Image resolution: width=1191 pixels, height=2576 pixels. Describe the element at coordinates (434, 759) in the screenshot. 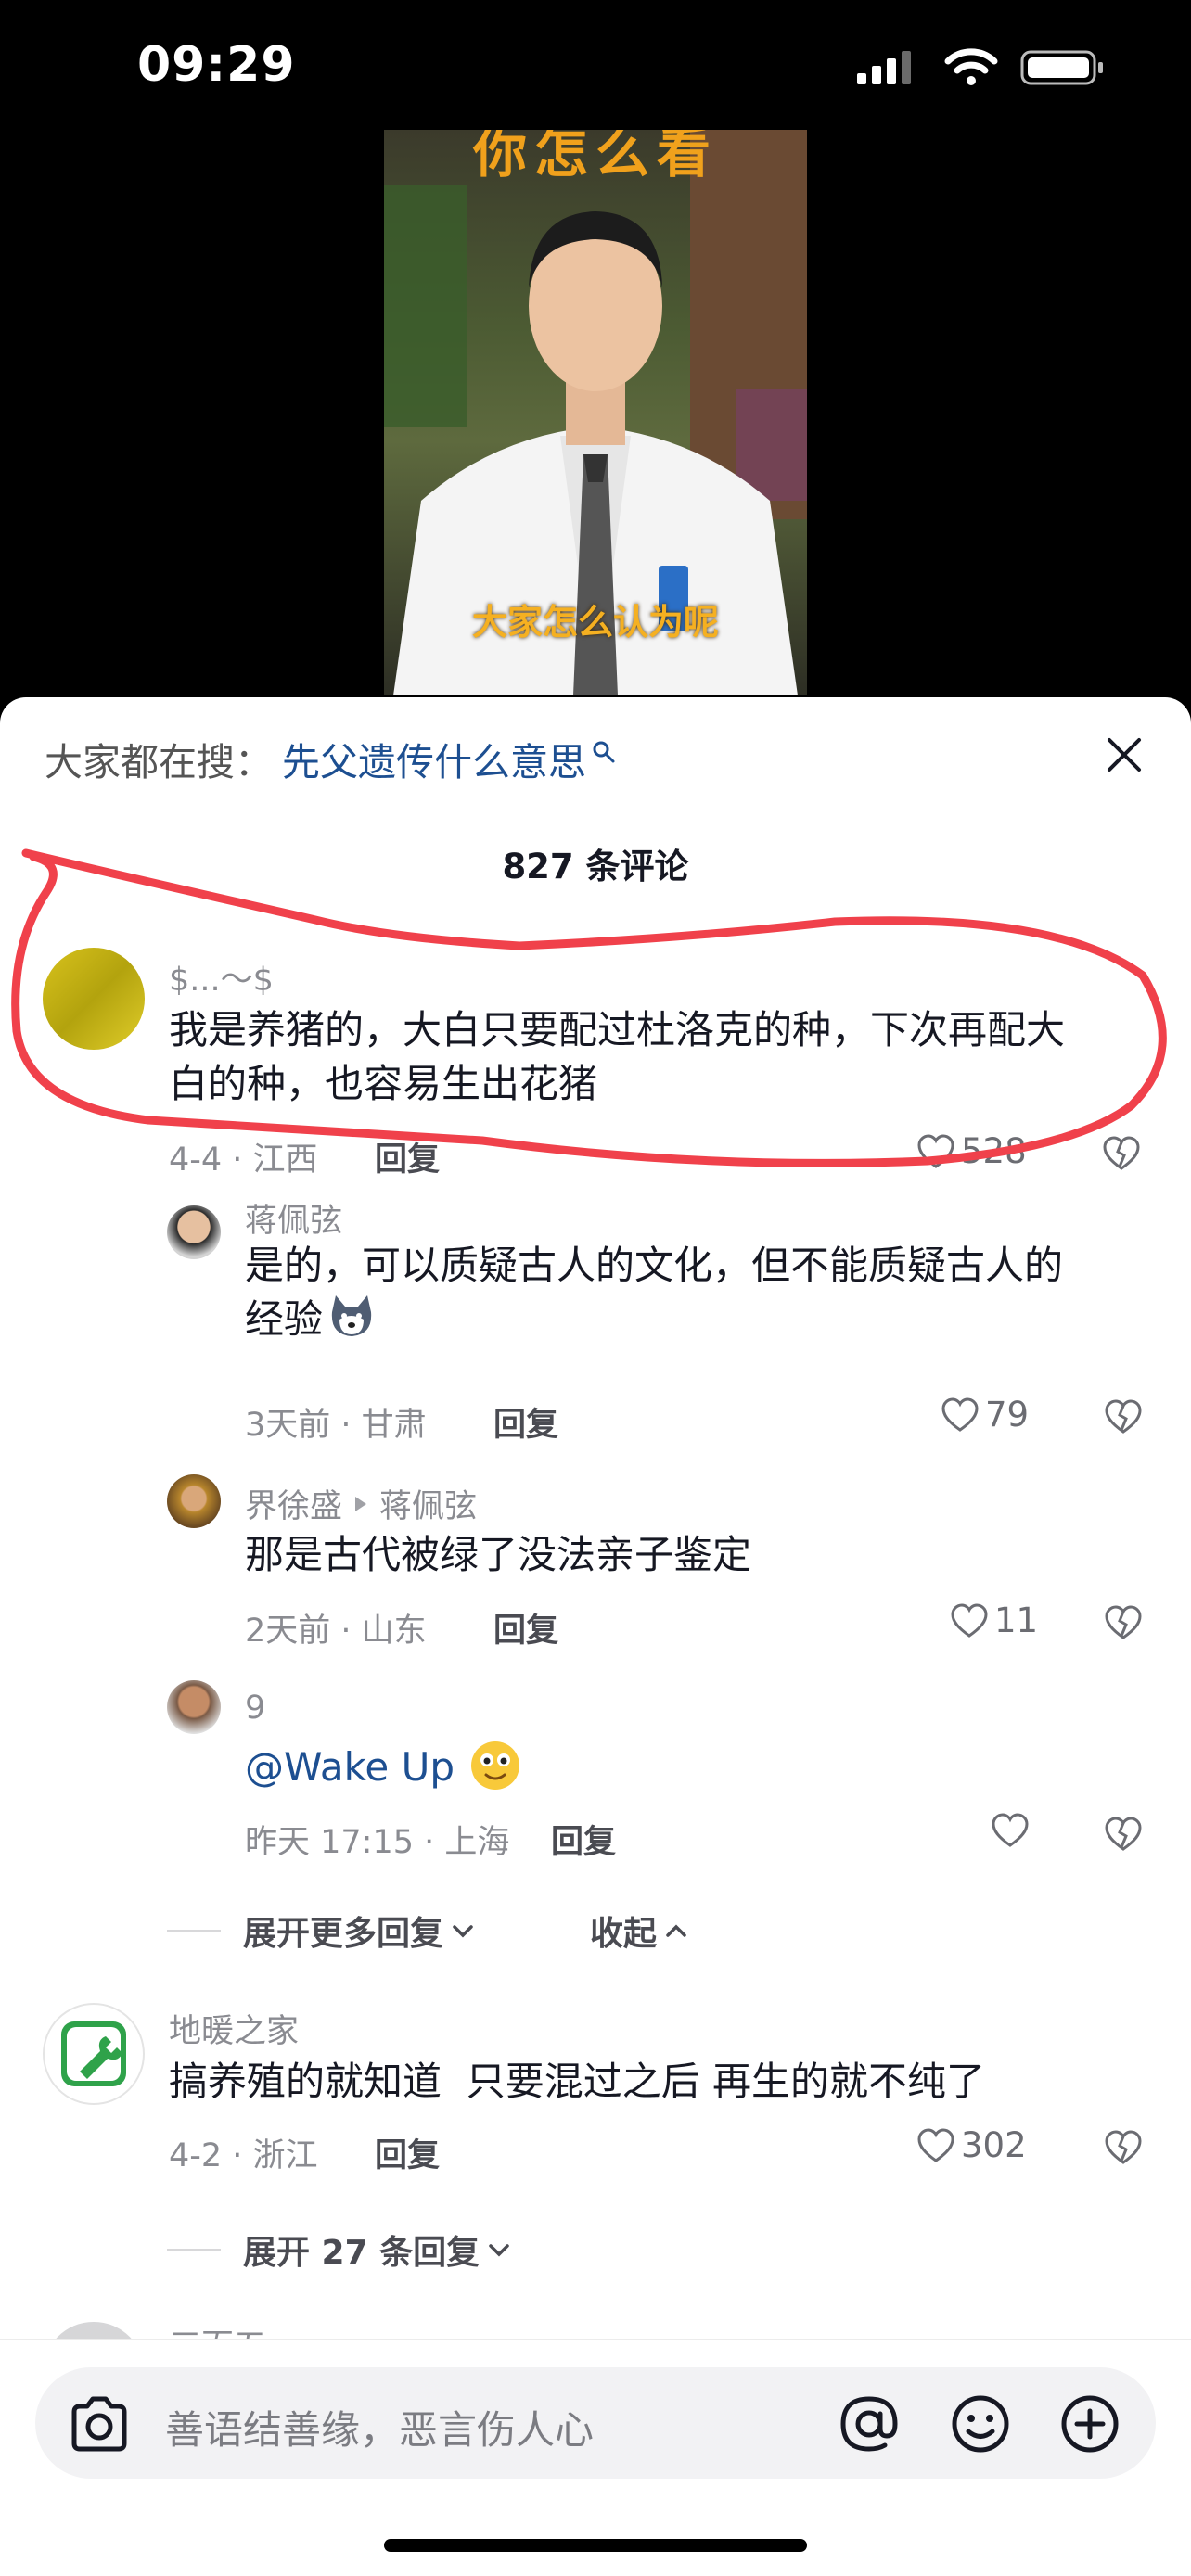

I see `search-suggestion-term: 先父遗传什么意思` at that location.